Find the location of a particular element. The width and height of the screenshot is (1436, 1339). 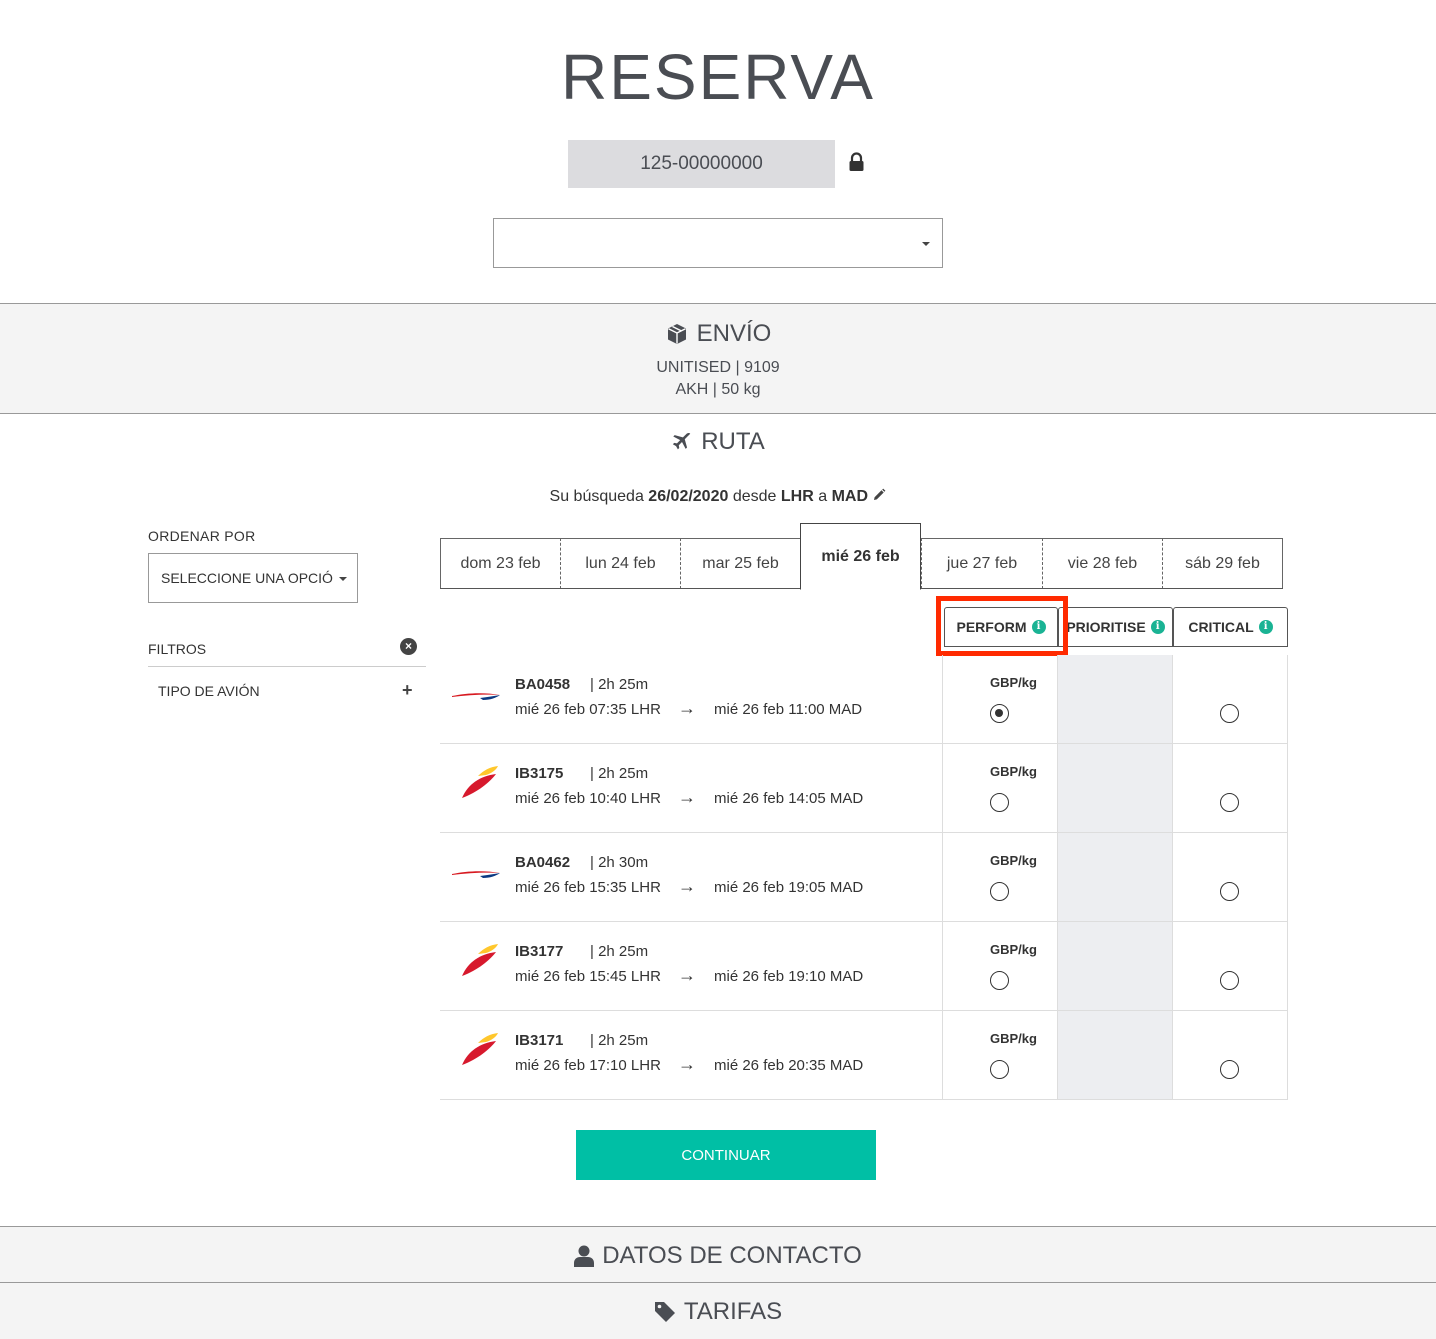

search-date: 26/02/2020 is located at coordinates (688, 496).